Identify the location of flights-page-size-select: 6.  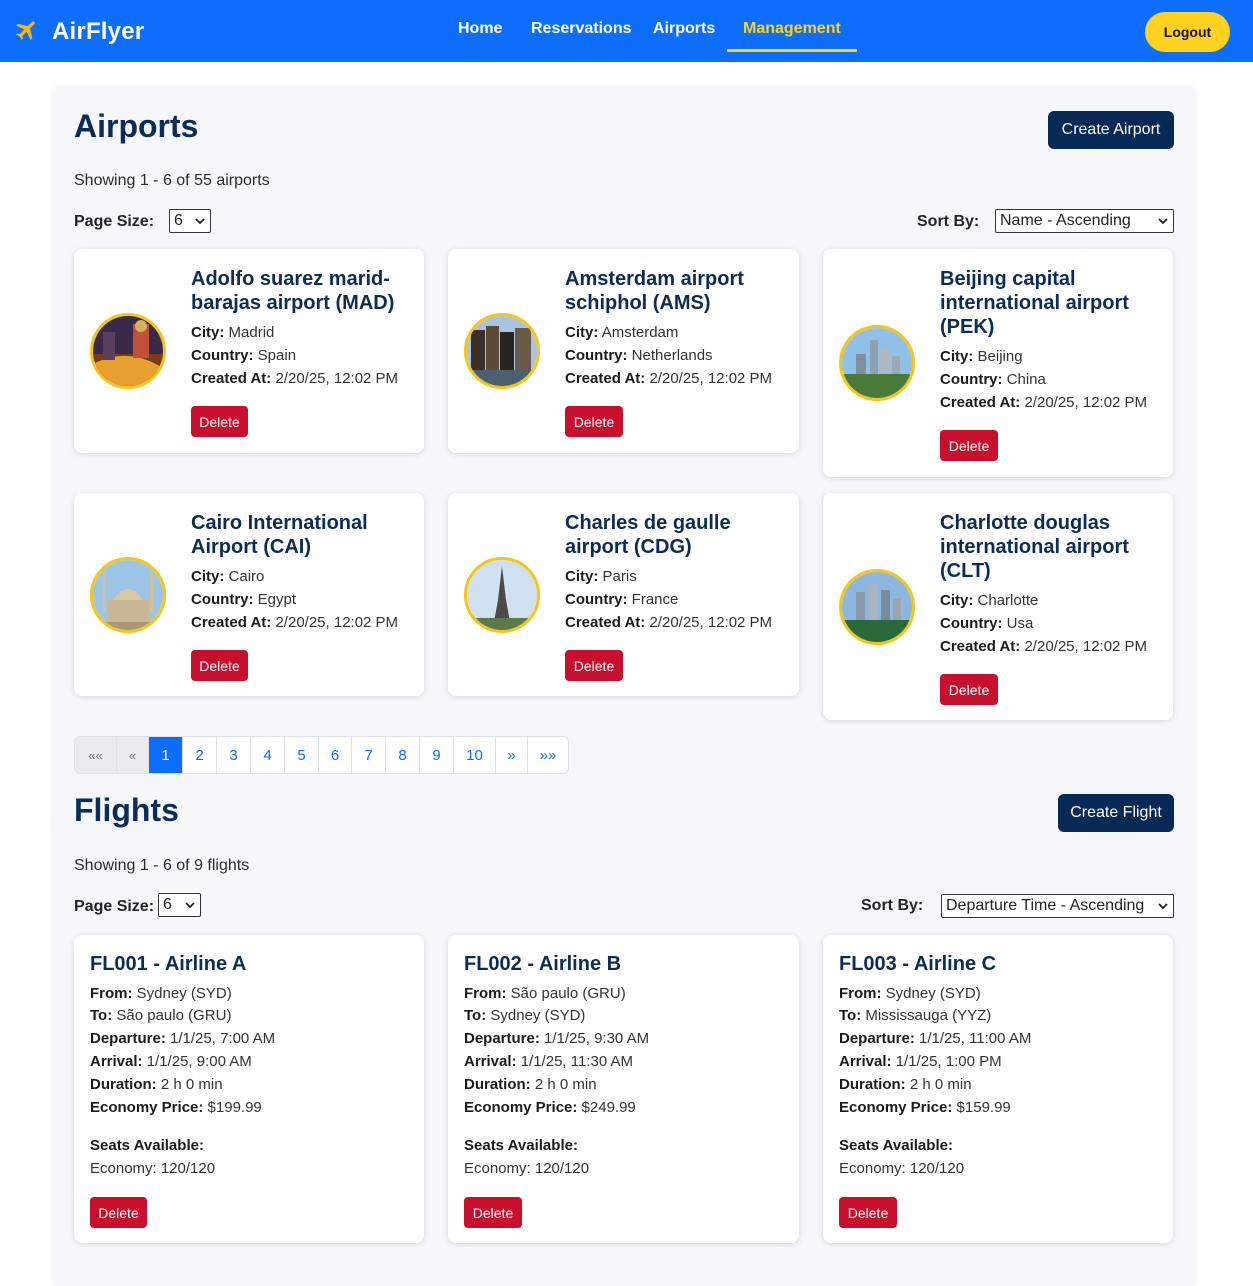
(179, 905).